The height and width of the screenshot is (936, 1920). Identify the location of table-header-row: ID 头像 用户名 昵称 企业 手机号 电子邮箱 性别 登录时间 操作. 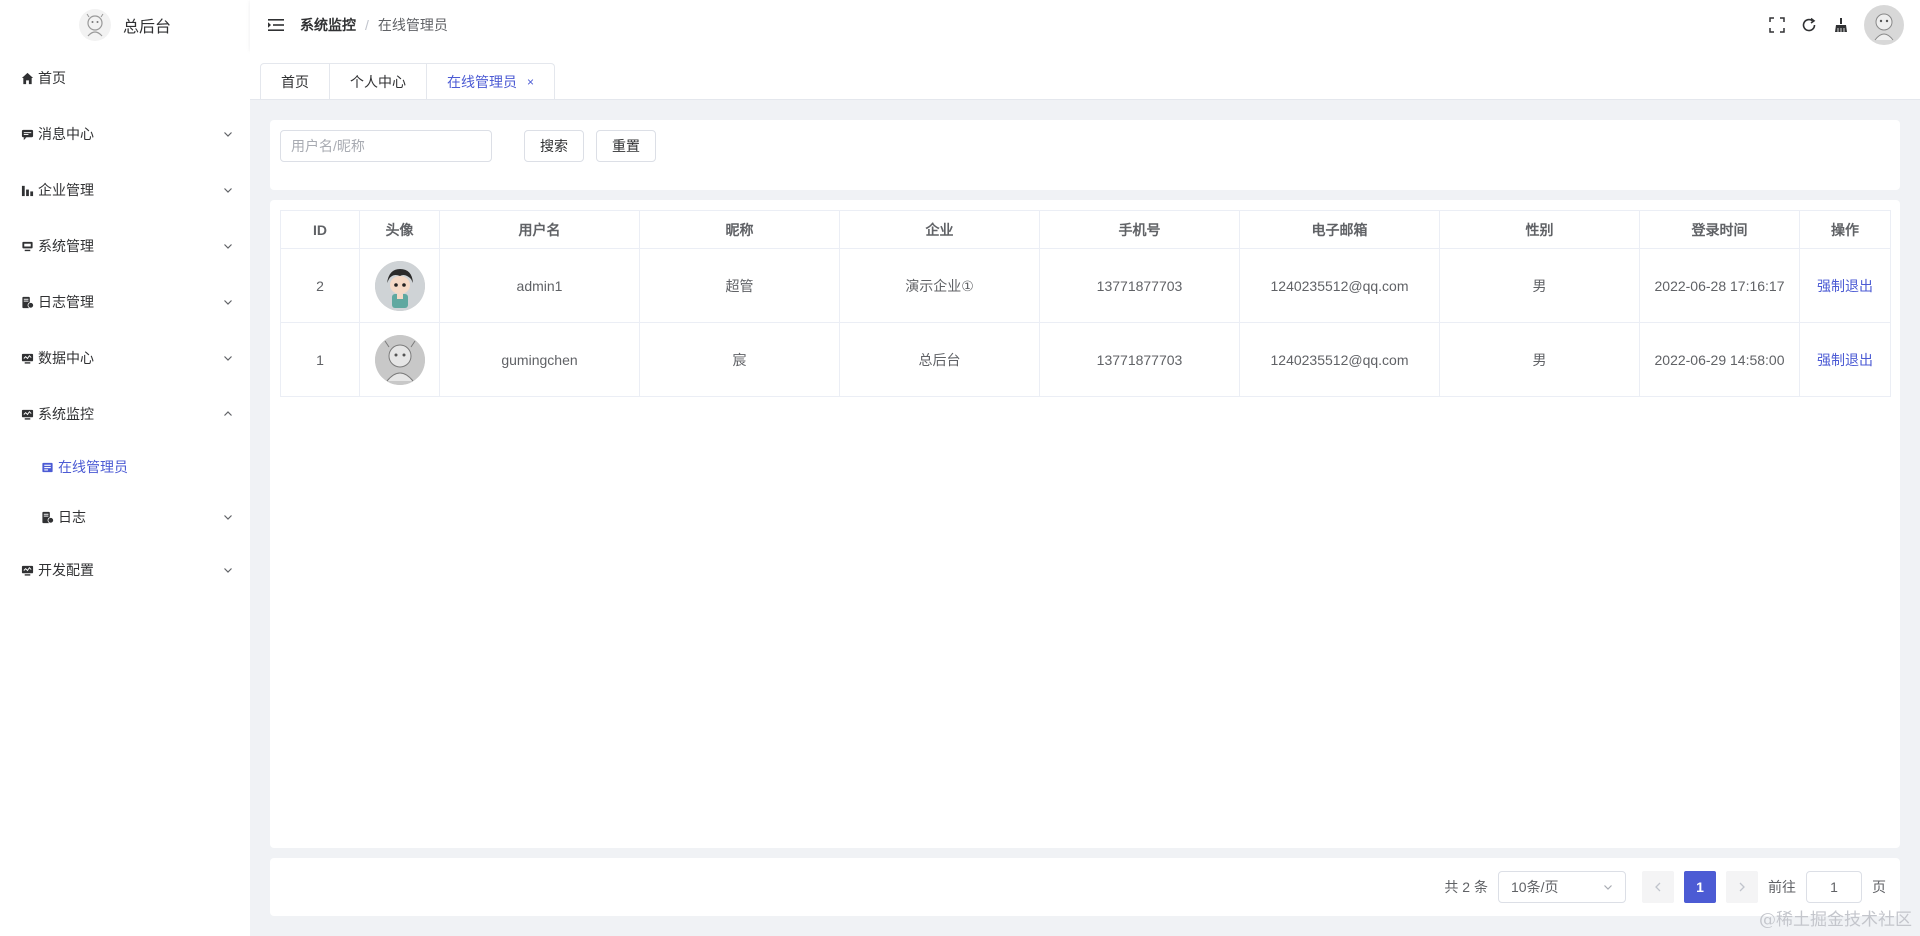
(1085, 229).